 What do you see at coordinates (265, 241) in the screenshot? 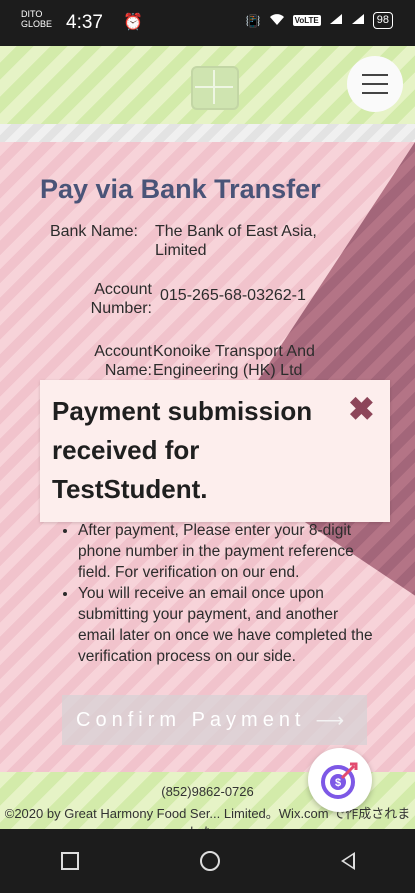
I see `bank-name-value: The Bank of East Asia, Limited` at bounding box center [265, 241].